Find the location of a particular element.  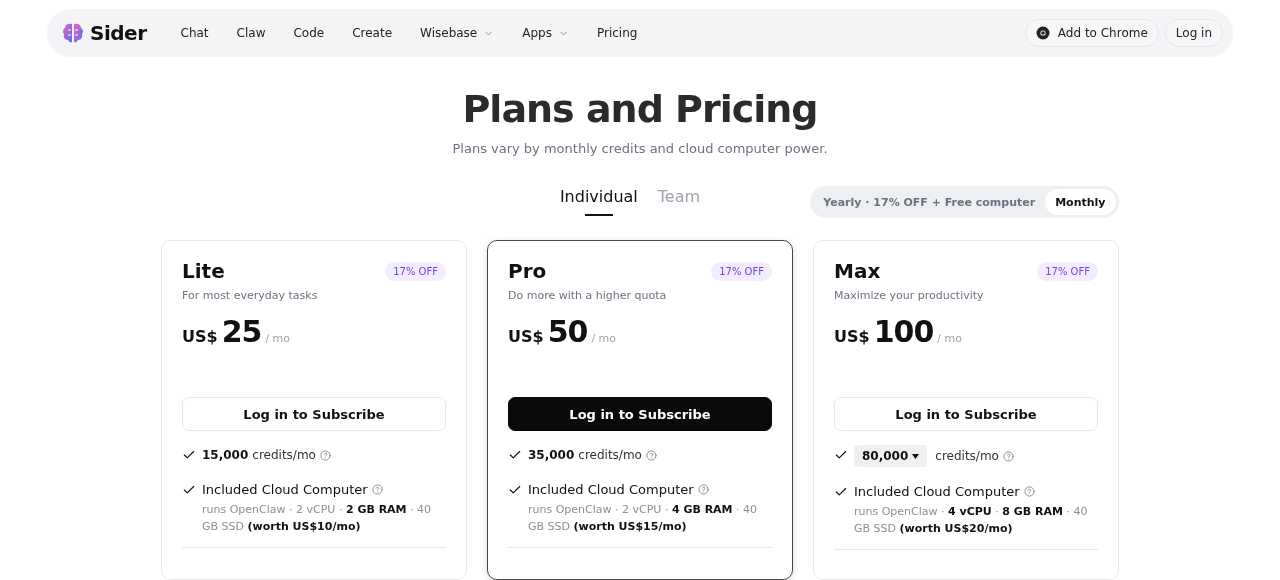

page-subtitle: Plans vary by monthly credits and cloud computer power. is located at coordinates (640, 148).